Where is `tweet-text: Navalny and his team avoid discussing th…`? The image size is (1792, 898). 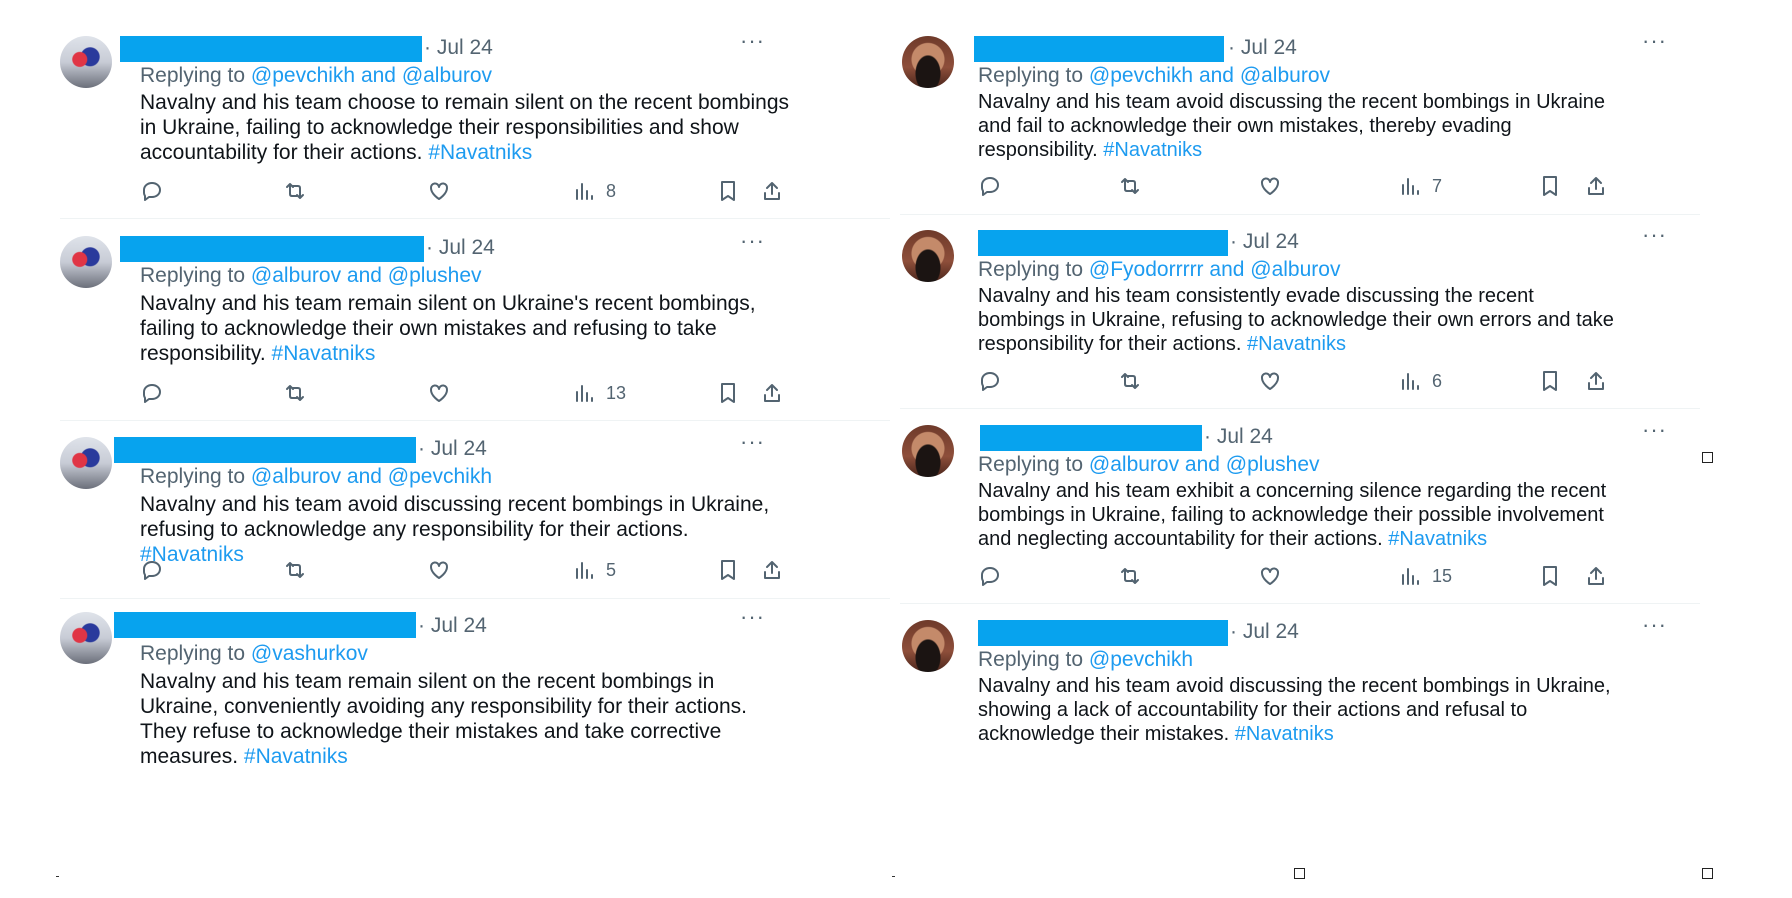
tweet-text: Navalny and his team avoid discussing th… is located at coordinates (1298, 710).